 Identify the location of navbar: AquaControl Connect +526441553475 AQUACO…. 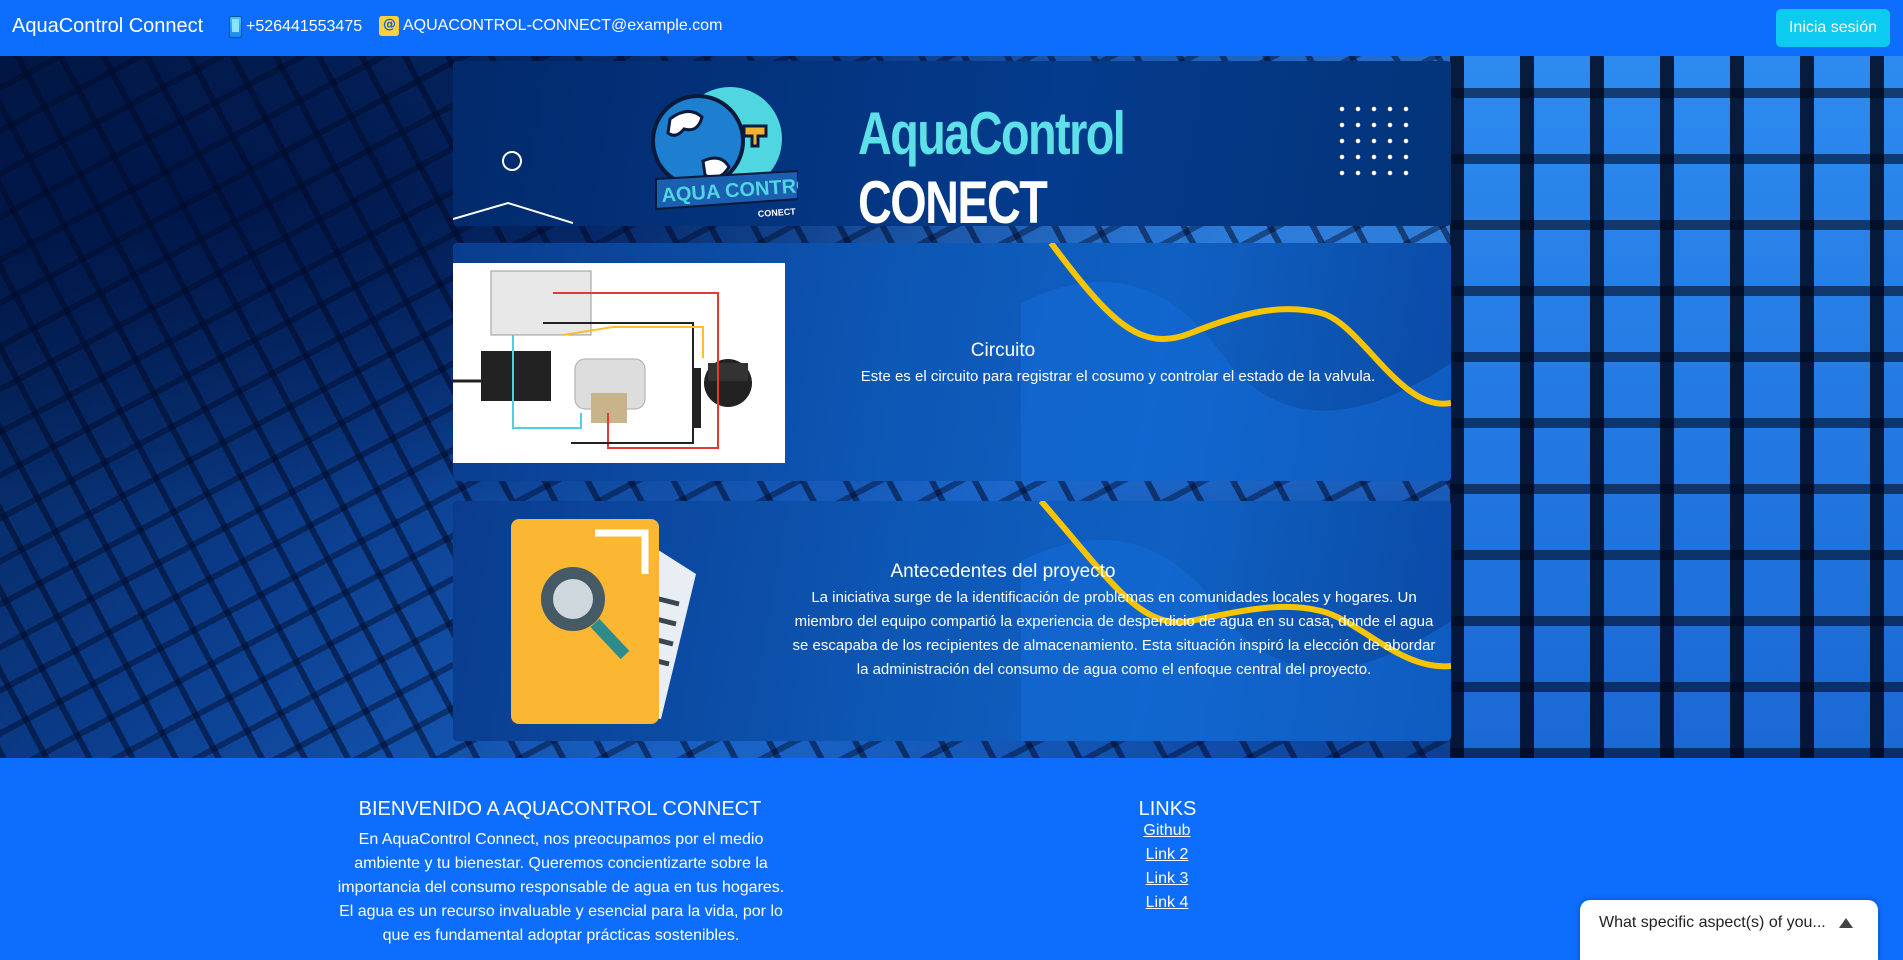
(951, 28).